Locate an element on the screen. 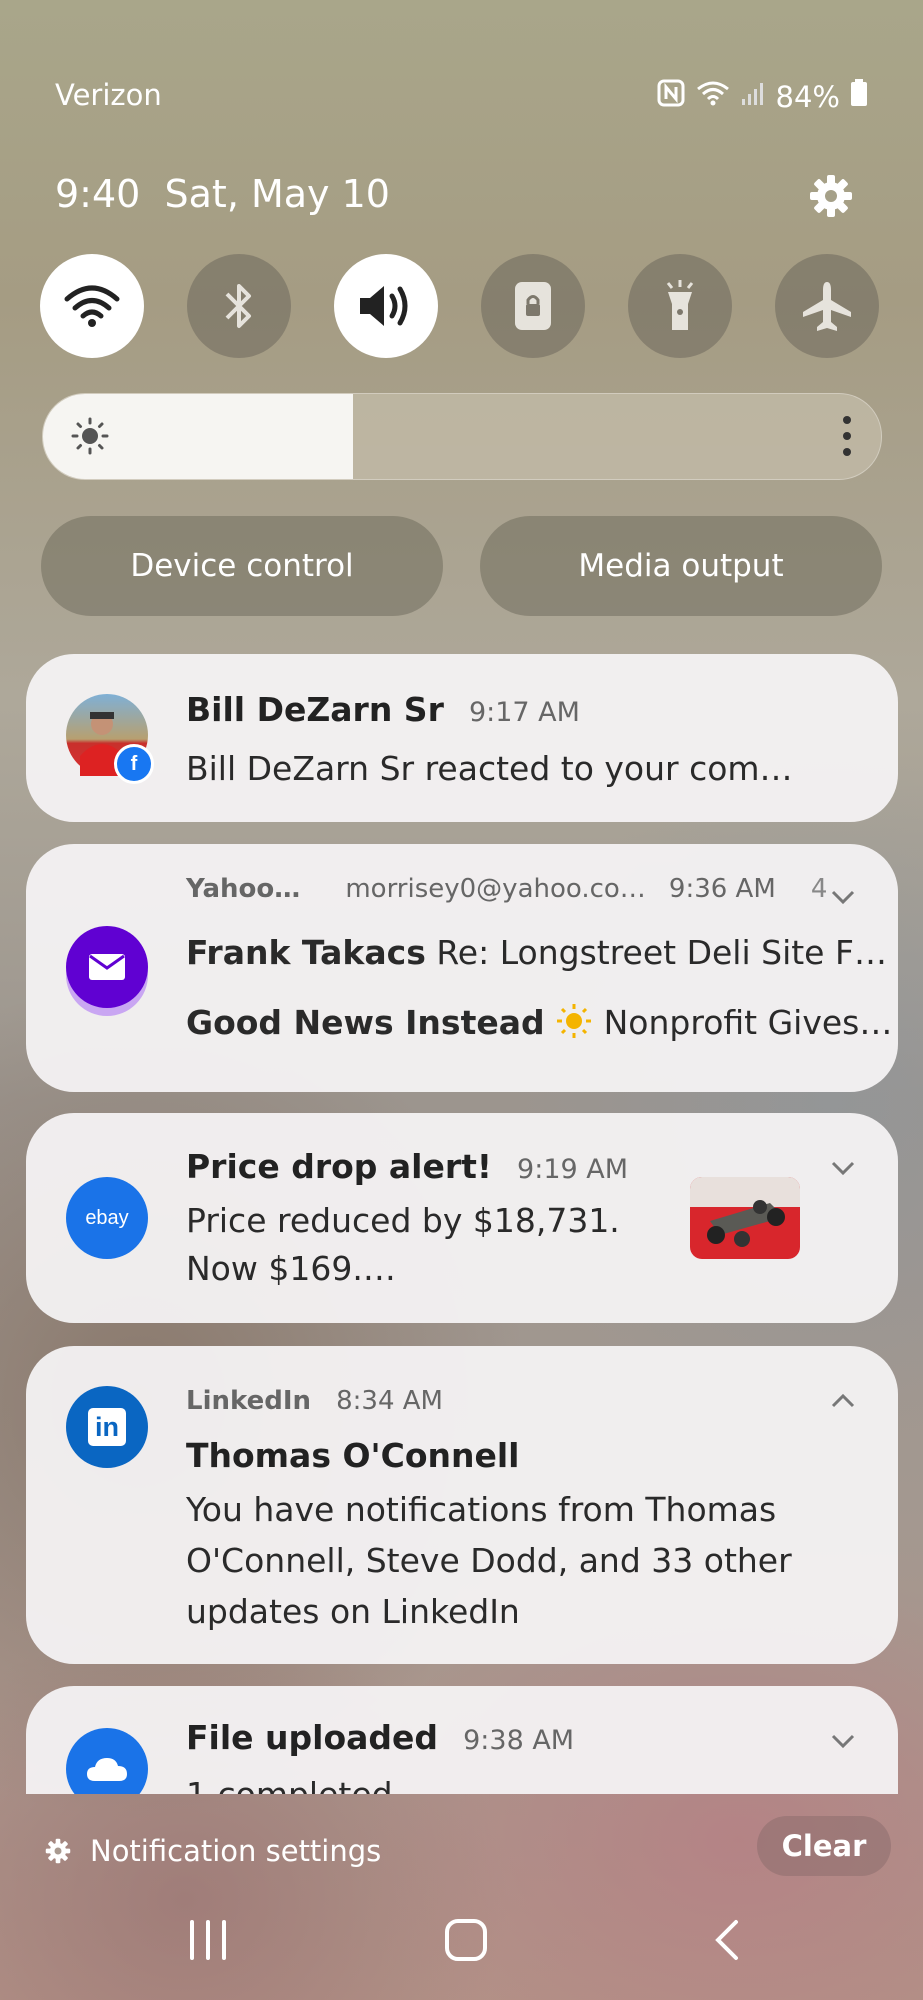  speaker-icon is located at coordinates (384, 306).